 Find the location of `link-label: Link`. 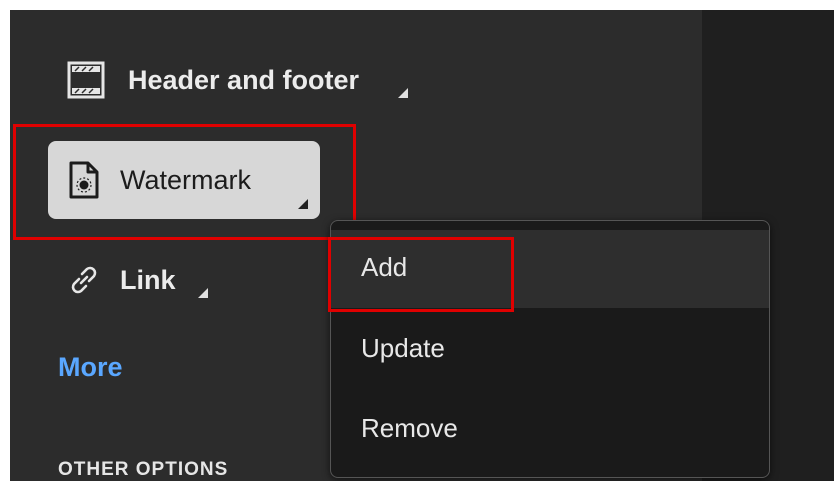

link-label: Link is located at coordinates (148, 279).